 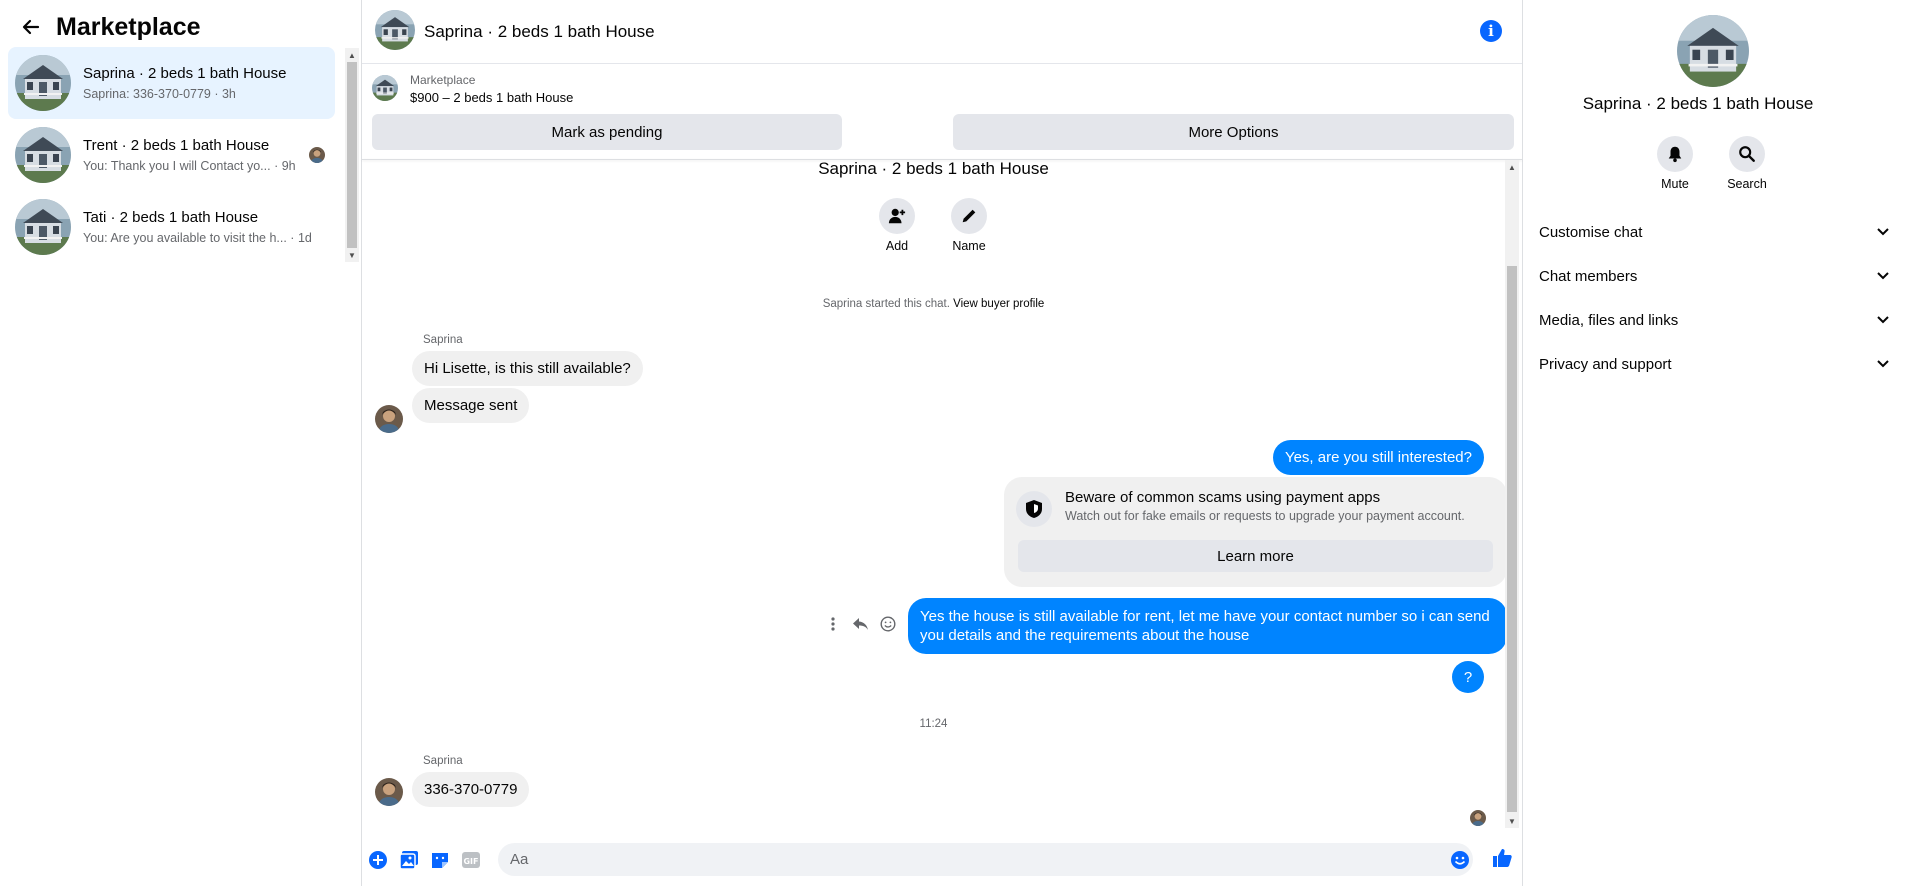 I want to click on incoming-message: Message sent, so click(x=471, y=405).